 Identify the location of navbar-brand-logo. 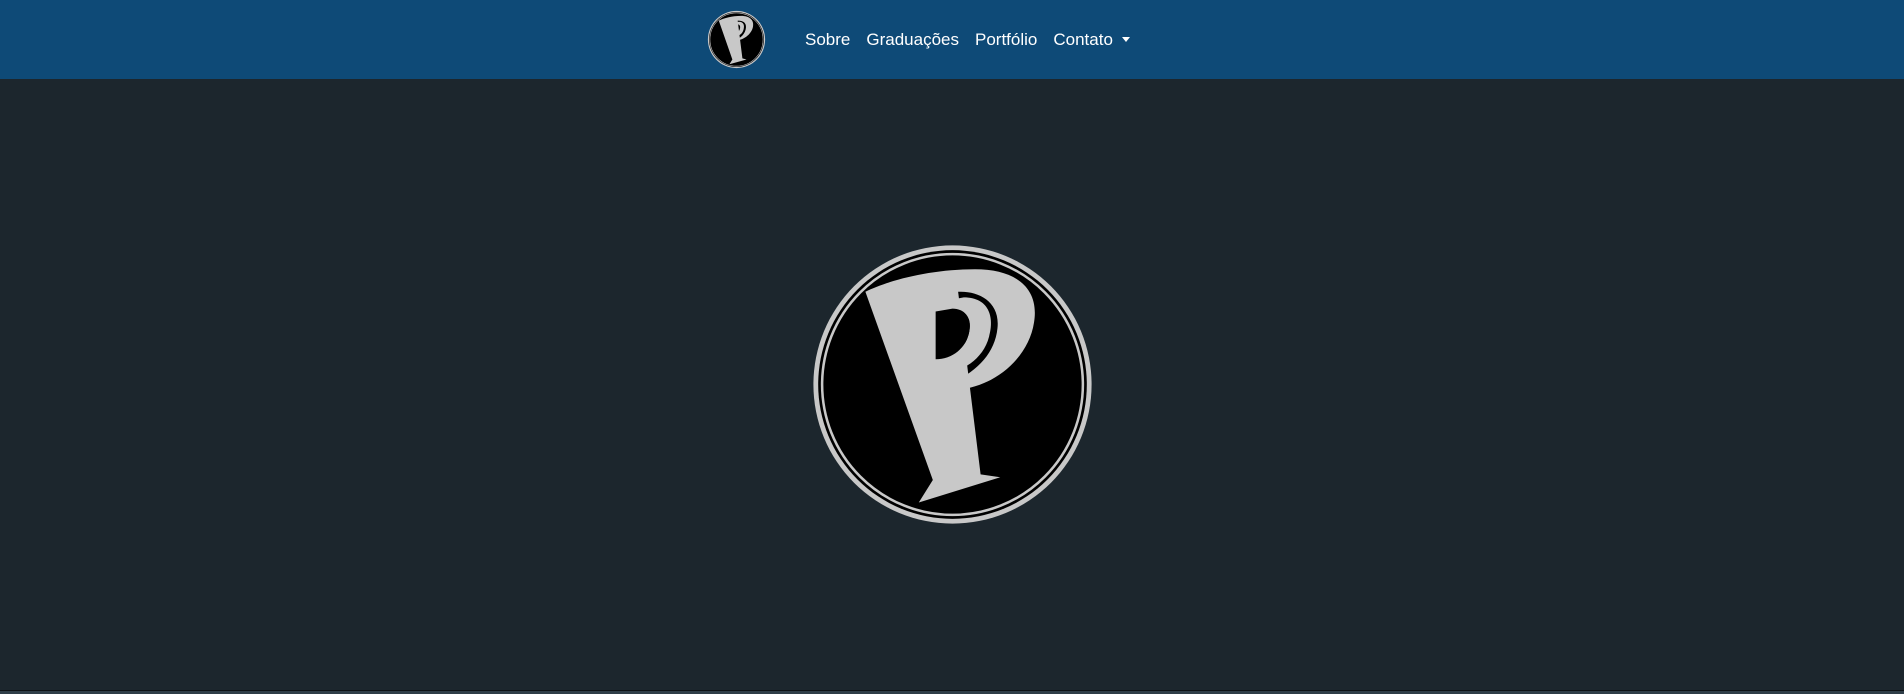
(736, 39).